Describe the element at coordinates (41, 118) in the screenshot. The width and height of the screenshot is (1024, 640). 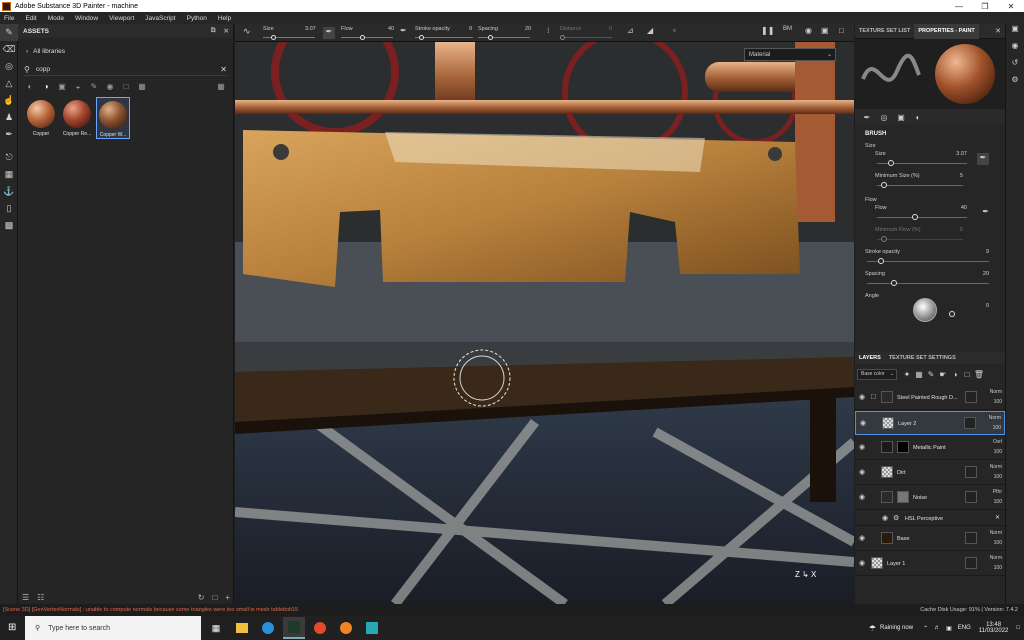
I see `asset-item: Copper` at that location.